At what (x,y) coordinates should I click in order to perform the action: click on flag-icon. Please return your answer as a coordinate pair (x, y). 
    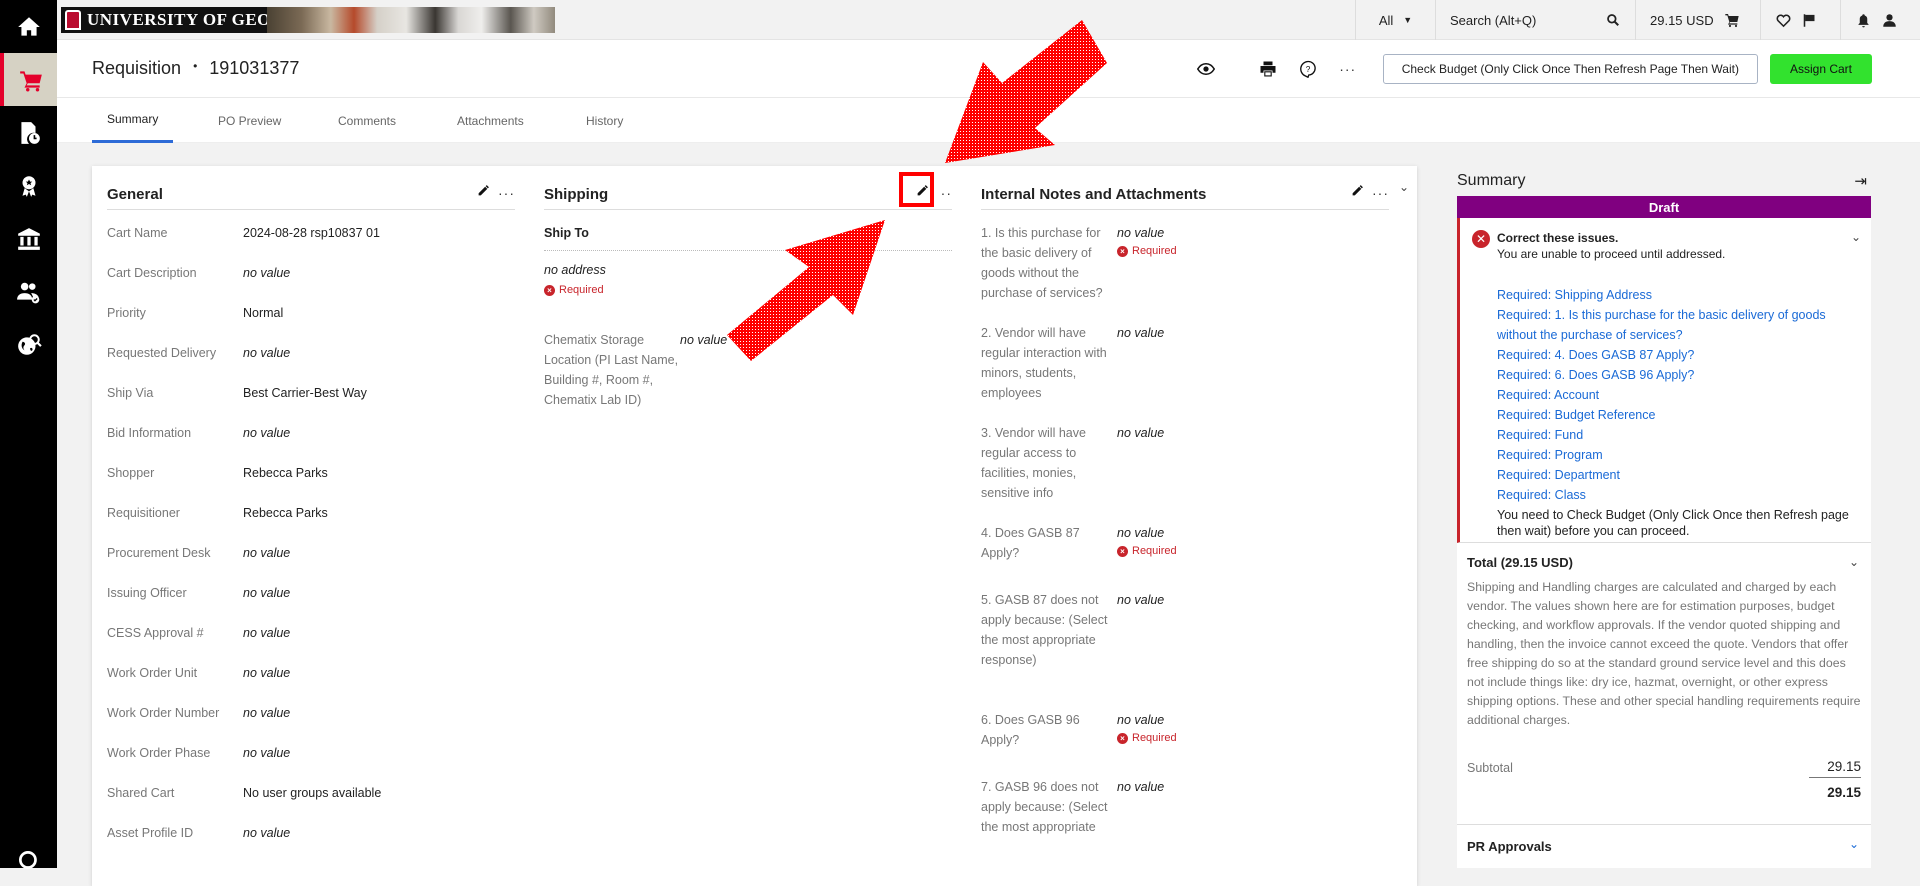
    Looking at the image, I should click on (1809, 20).